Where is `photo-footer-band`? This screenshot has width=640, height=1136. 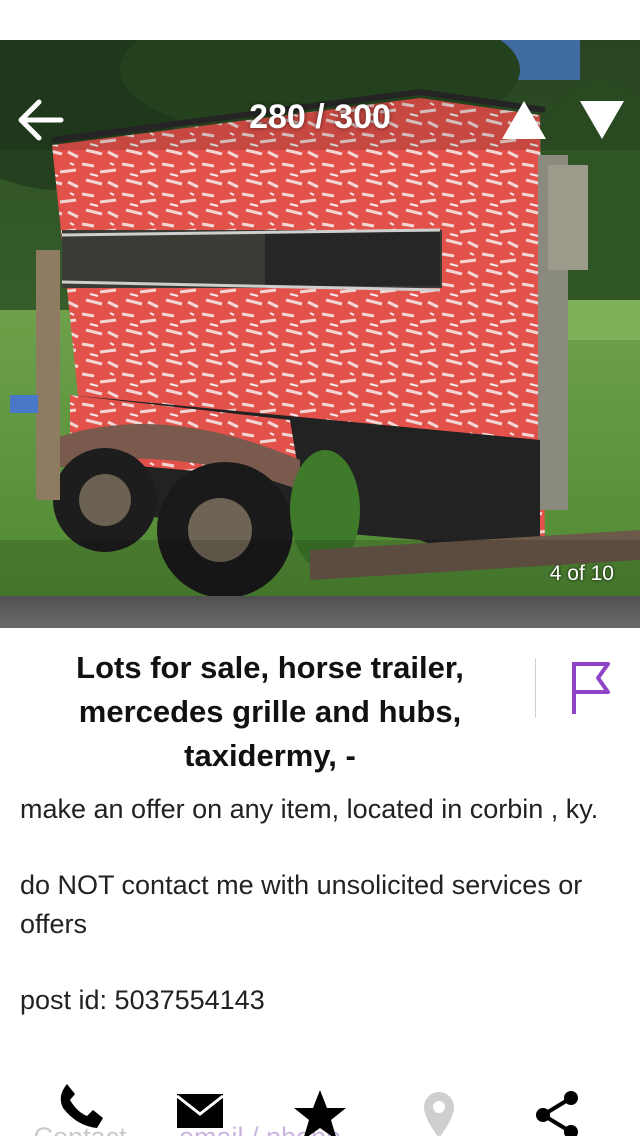 photo-footer-band is located at coordinates (320, 612).